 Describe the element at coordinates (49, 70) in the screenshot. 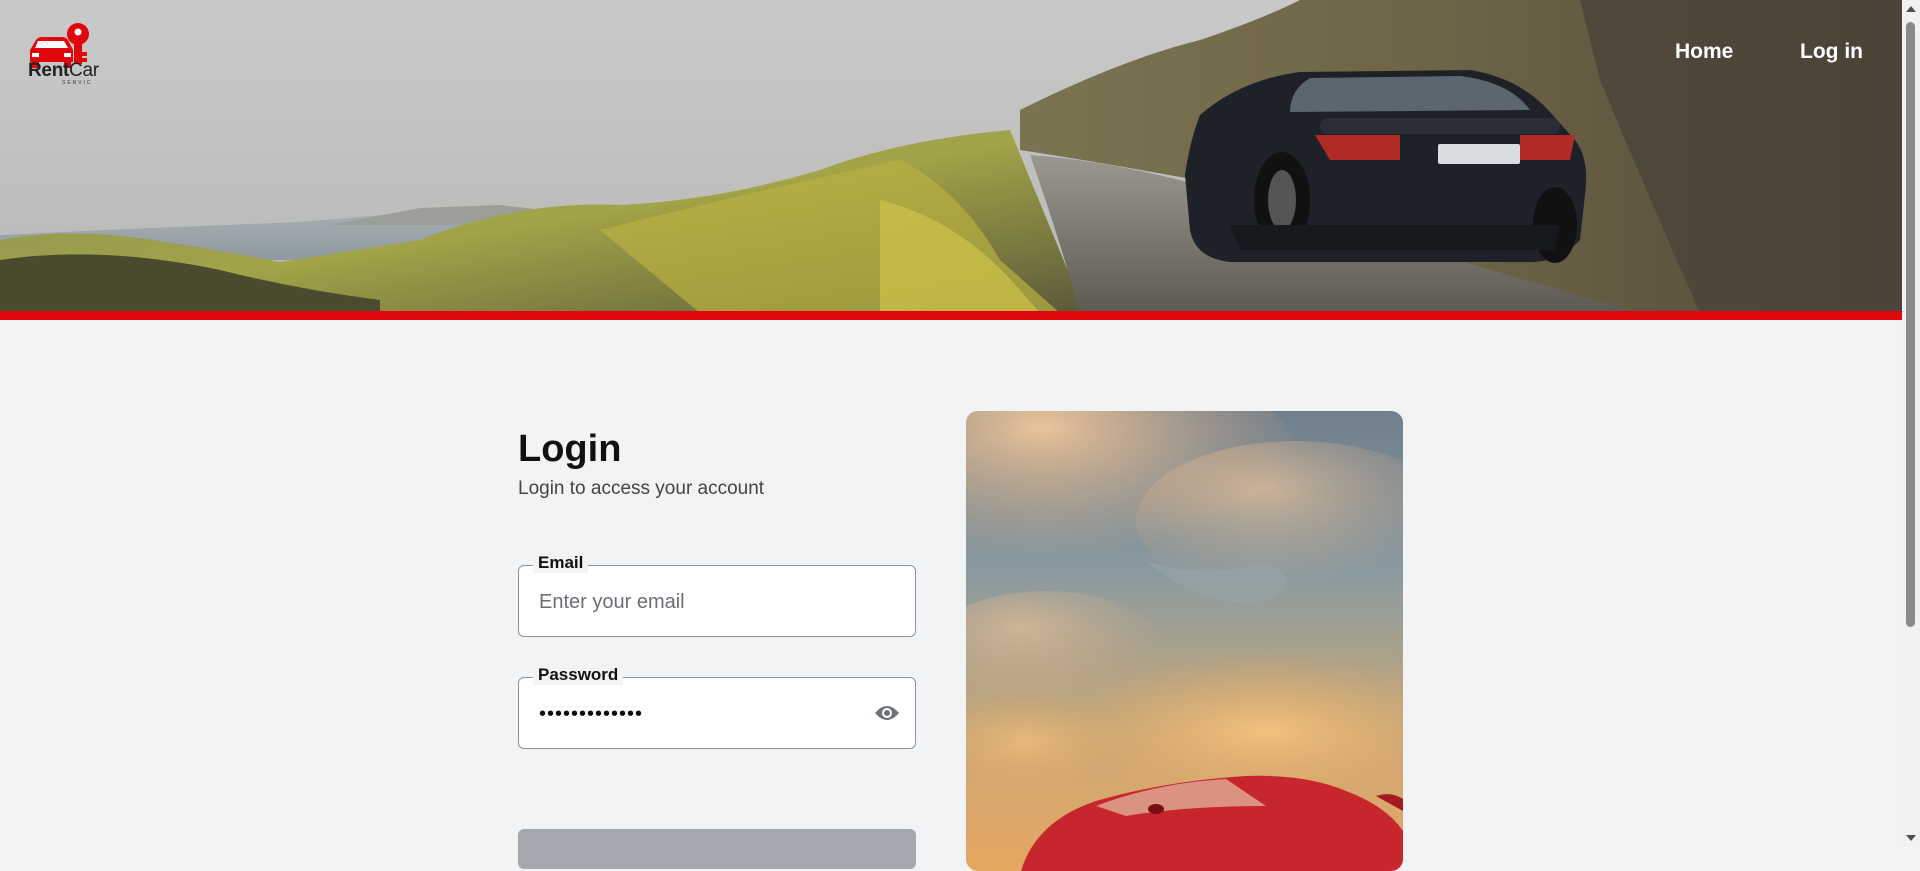

I see `logo-text-bold: Rent` at that location.